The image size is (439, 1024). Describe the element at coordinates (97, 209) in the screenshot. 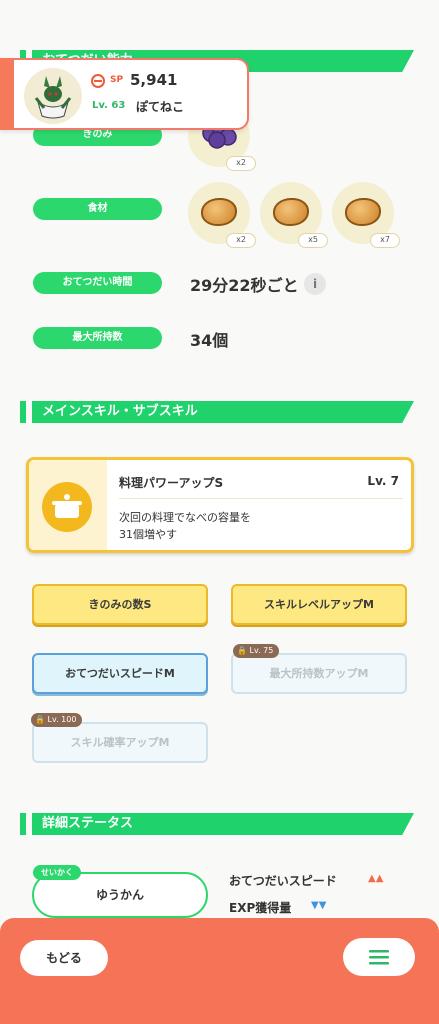

I see `ingredients-label: 食材` at that location.